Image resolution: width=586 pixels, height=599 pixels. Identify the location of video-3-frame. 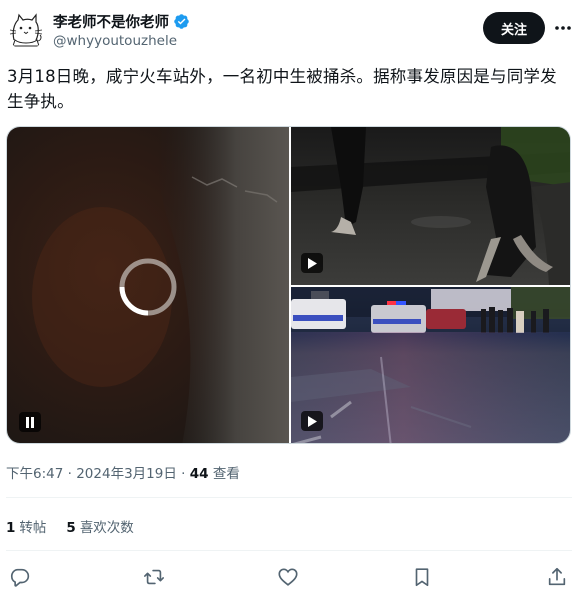
(430, 365).